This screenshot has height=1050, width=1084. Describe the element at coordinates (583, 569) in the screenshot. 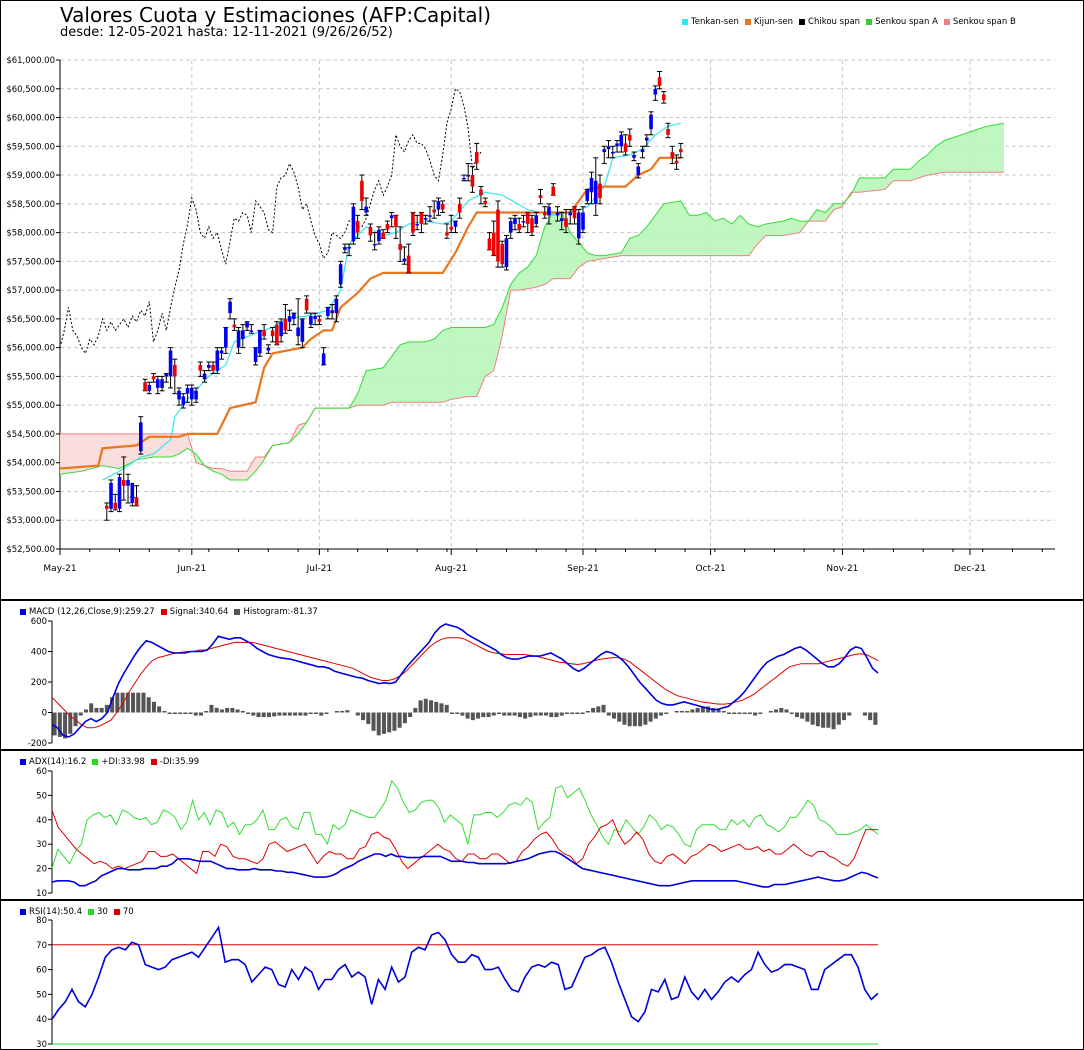

I see `x-tick-label: Sep-21` at that location.